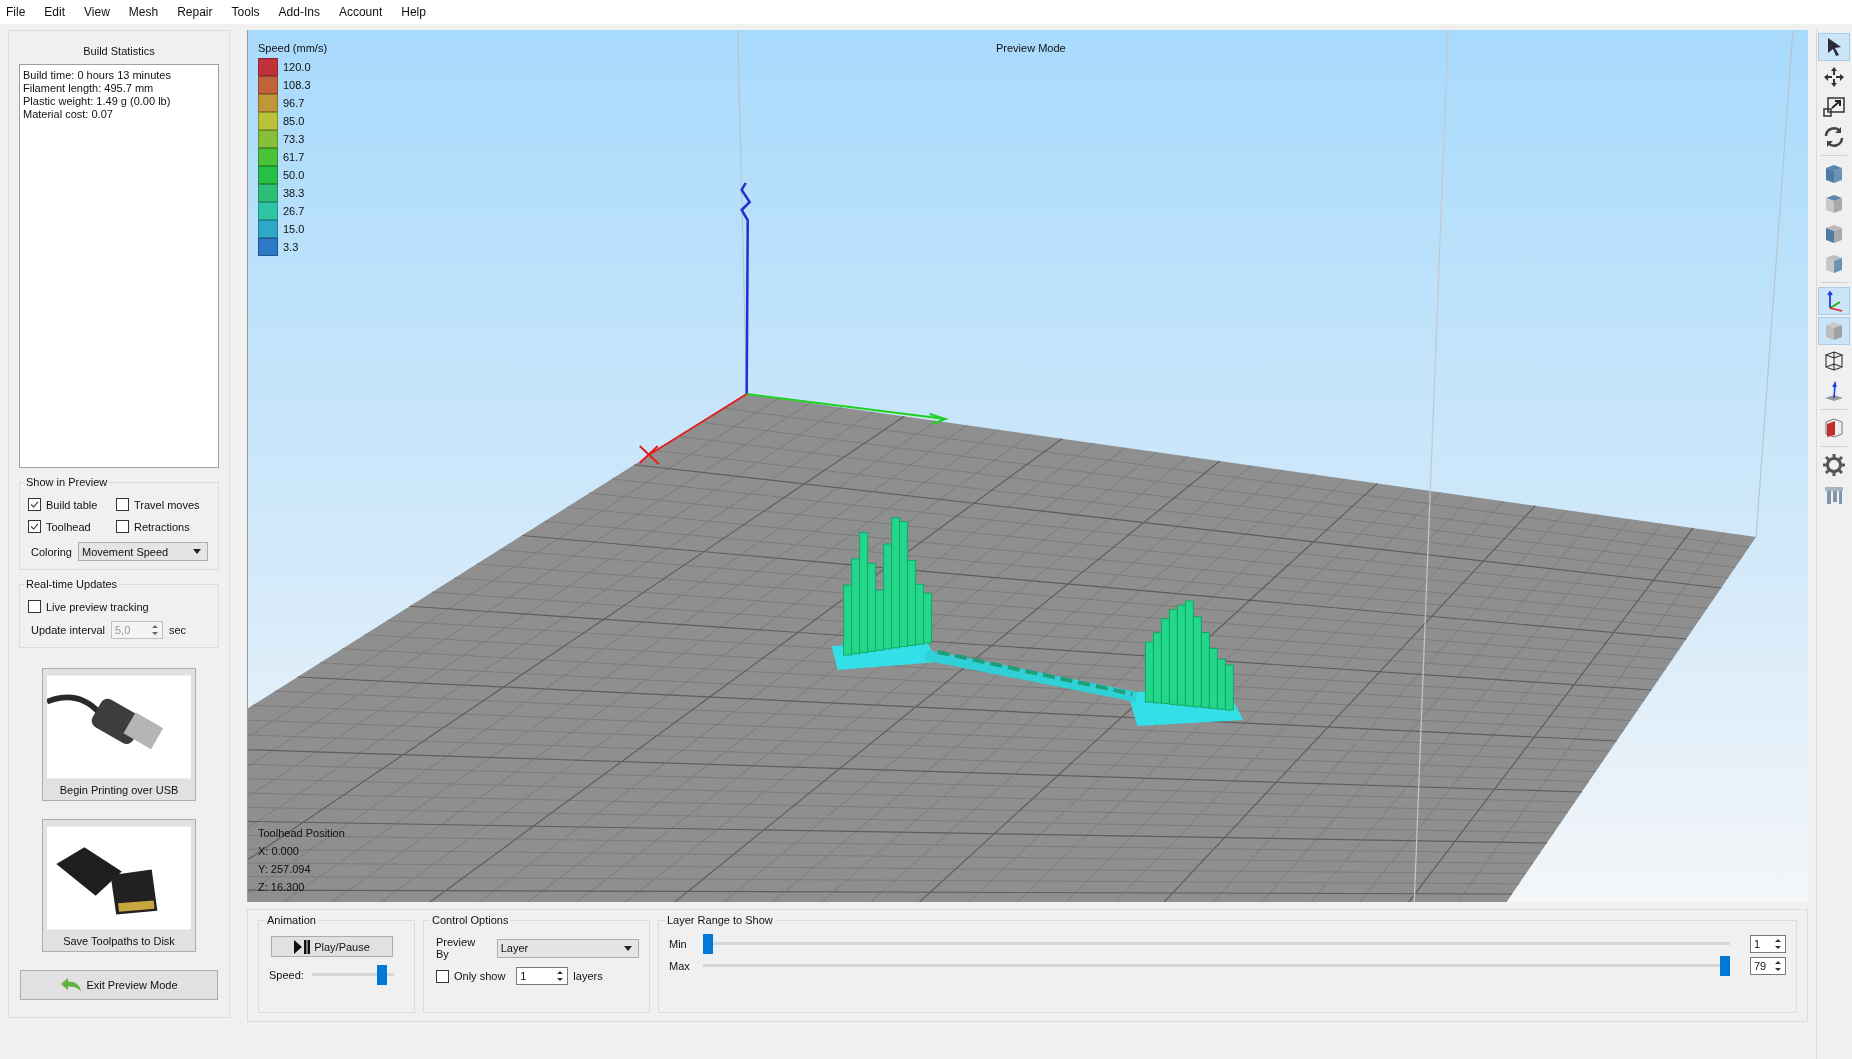 The height and width of the screenshot is (1059, 1852). What do you see at coordinates (245, 12) in the screenshot?
I see `menu-item: Tools` at bounding box center [245, 12].